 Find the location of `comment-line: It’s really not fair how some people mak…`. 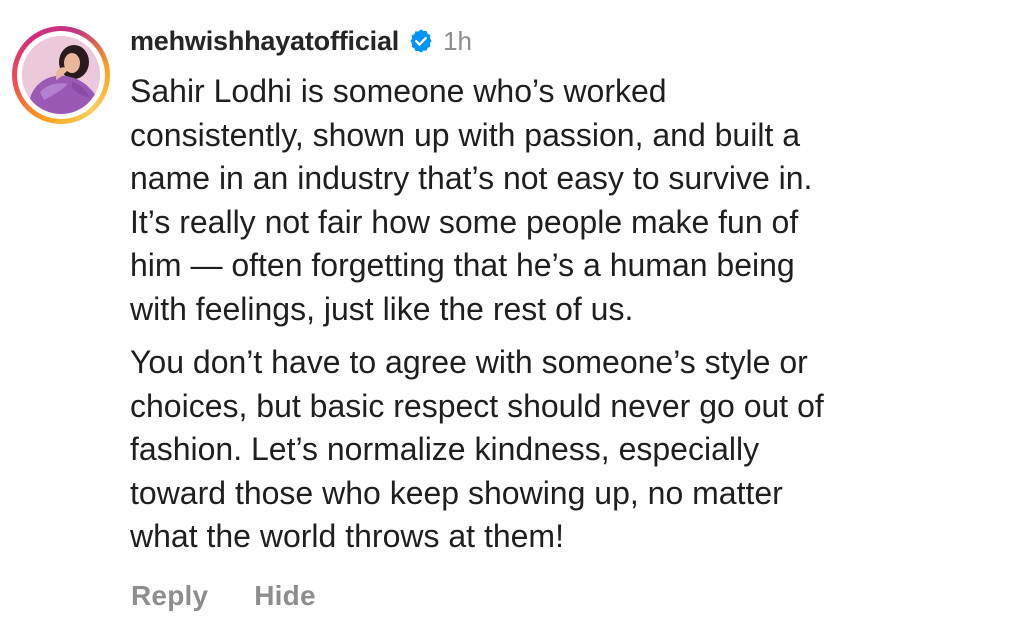

comment-line: It’s really not fair how some people mak… is located at coordinates (464, 221).